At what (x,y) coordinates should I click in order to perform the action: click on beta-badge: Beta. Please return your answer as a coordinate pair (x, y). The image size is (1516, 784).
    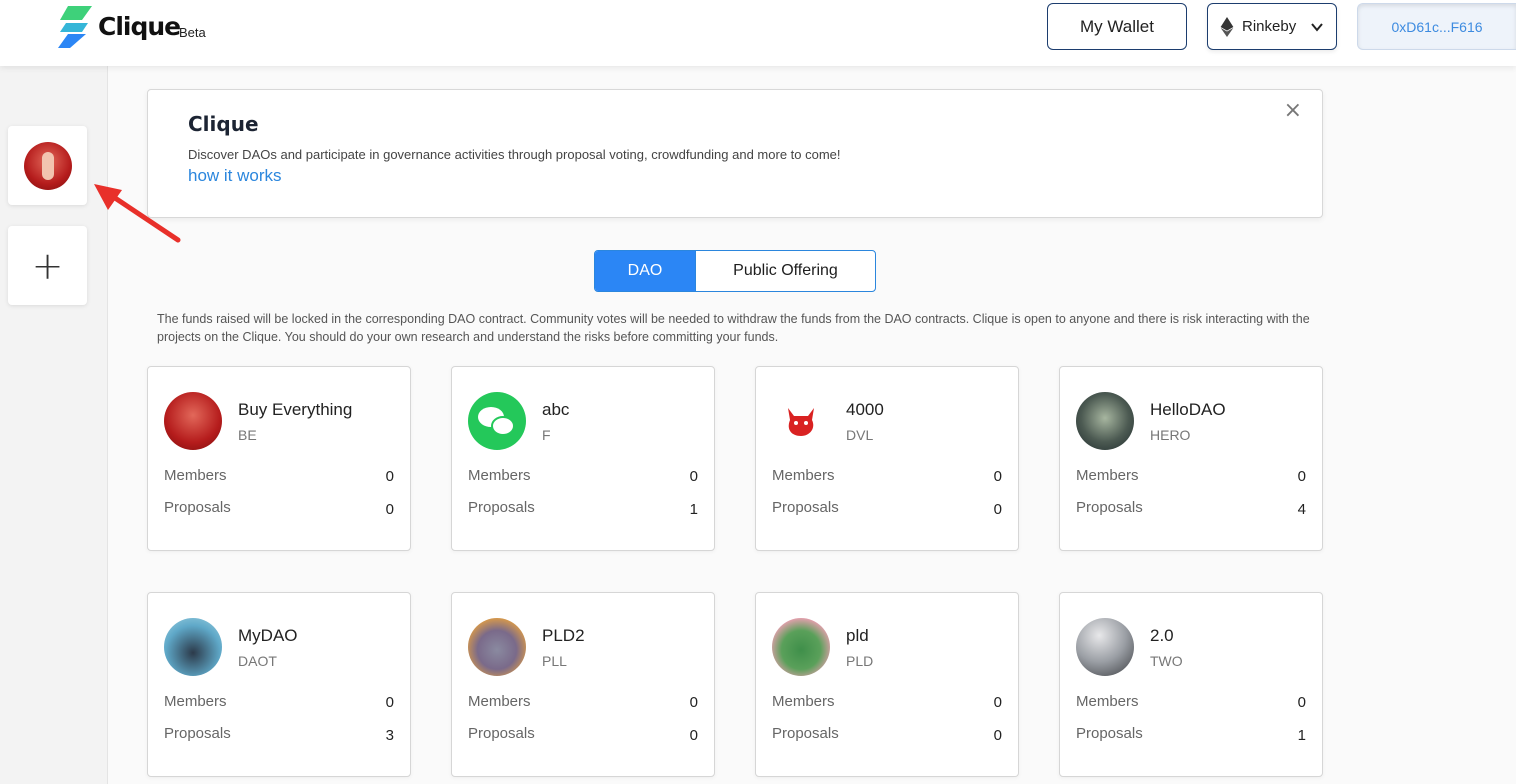
    Looking at the image, I should click on (192, 32).